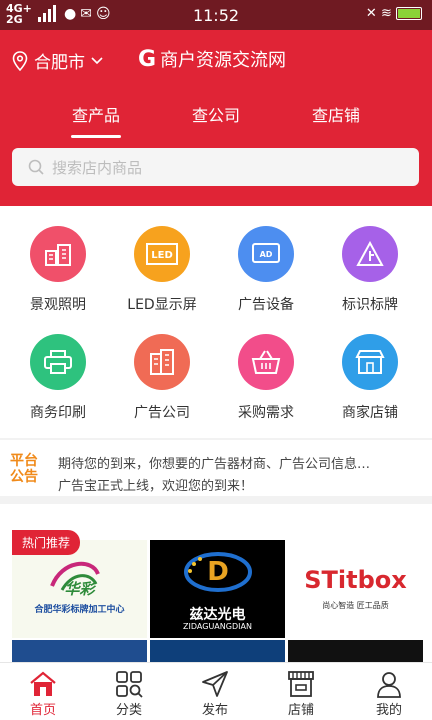  What do you see at coordinates (217, 626) in the screenshot?
I see `product-sub: ZIDAGUANGDIAN` at bounding box center [217, 626].